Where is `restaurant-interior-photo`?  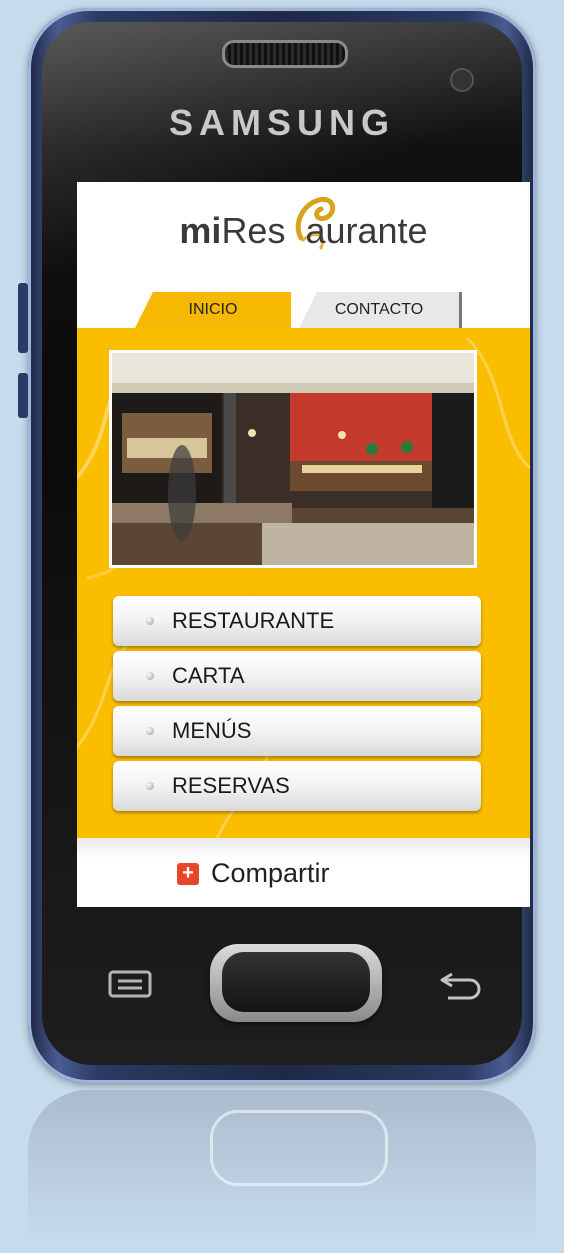 restaurant-interior-photo is located at coordinates (293, 459).